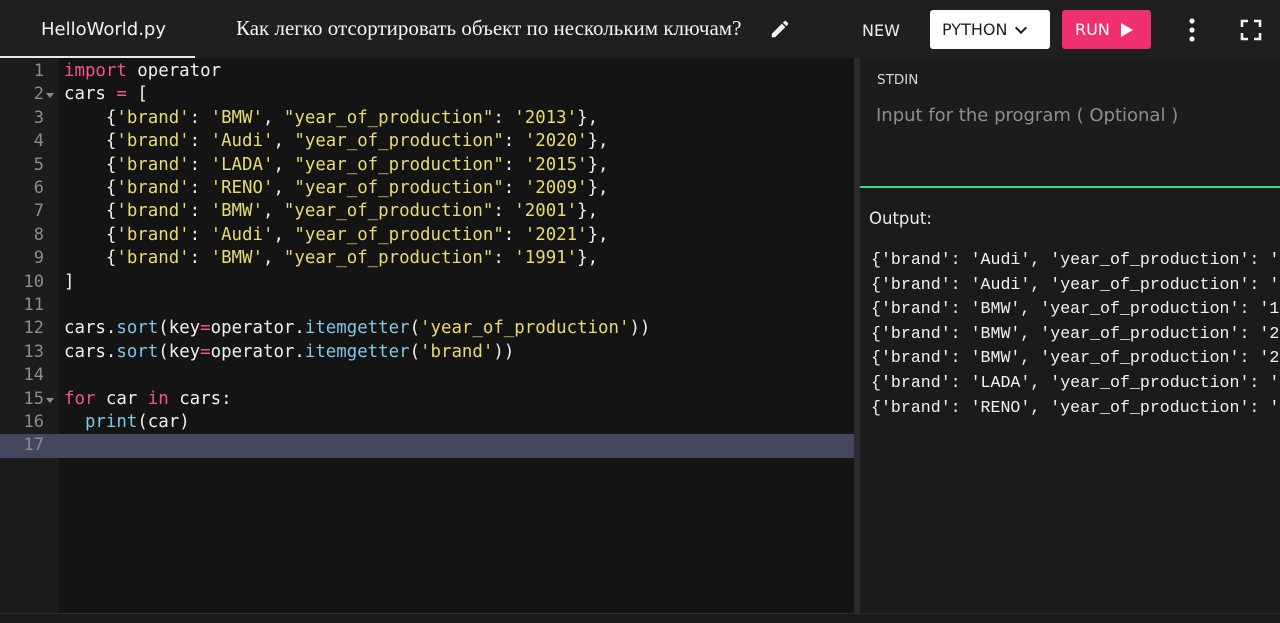 The height and width of the screenshot is (623, 1280). What do you see at coordinates (1092, 29) in the screenshot?
I see `run-label: RUN` at bounding box center [1092, 29].